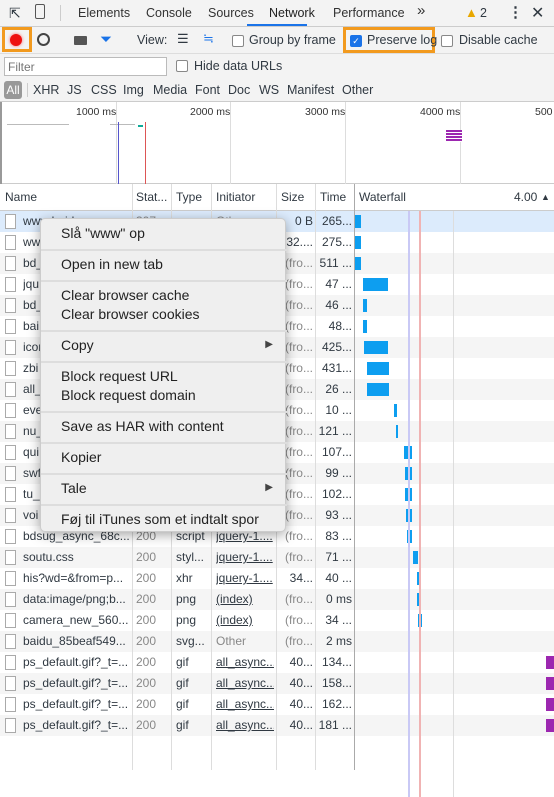 This screenshot has width=554, height=797. Describe the element at coordinates (292, 40) in the screenshot. I see `group-by-frame-label: Group by frame` at that location.